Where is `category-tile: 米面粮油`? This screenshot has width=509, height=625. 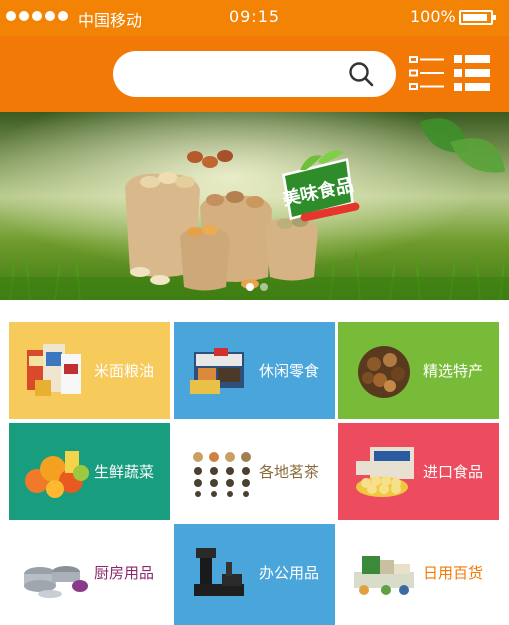 category-tile: 米面粮油 is located at coordinates (89, 370).